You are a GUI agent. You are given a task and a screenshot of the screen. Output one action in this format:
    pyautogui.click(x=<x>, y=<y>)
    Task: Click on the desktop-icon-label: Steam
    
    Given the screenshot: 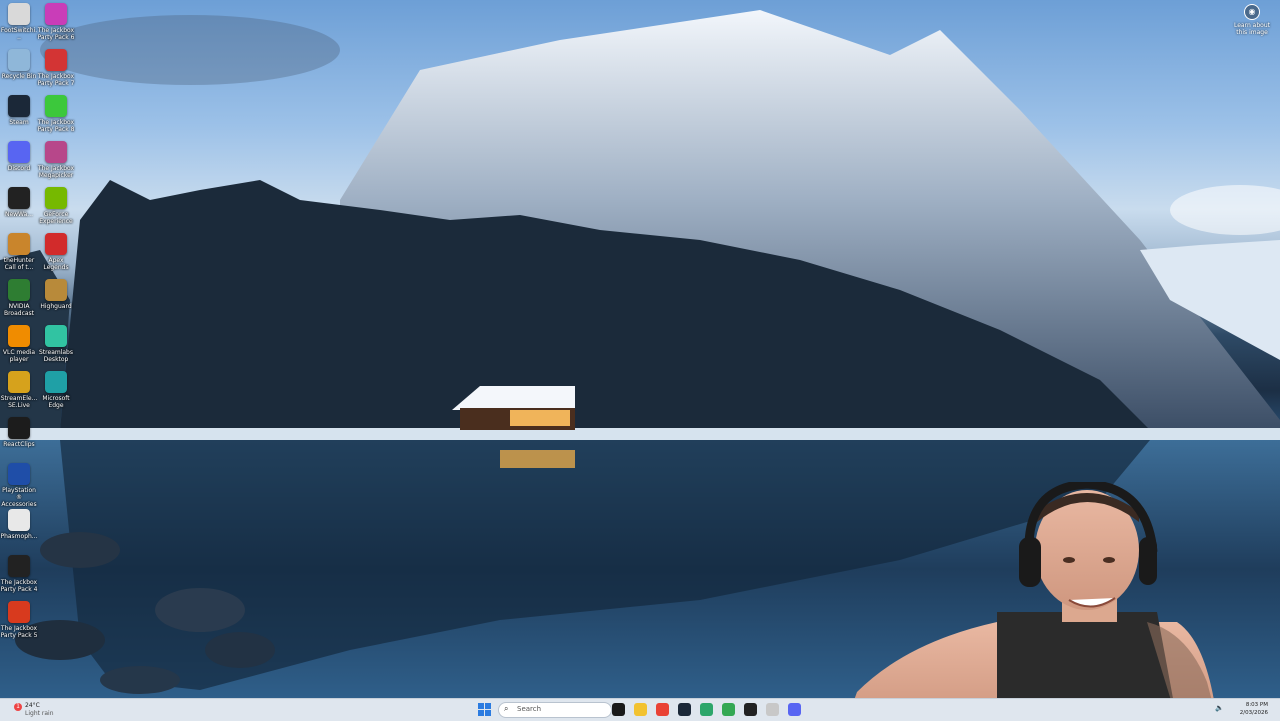 What is the action you would take?
    pyautogui.click(x=19, y=122)
    